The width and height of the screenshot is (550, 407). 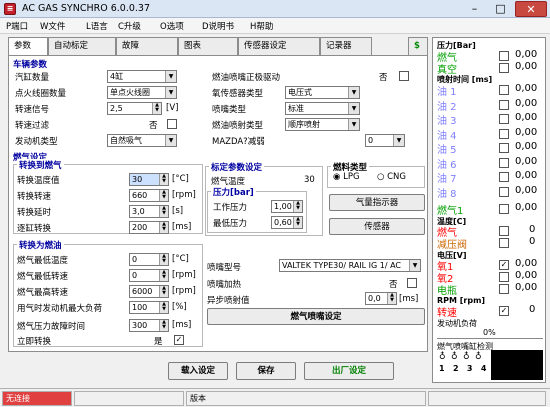 What do you see at coordinates (504, 162) in the screenshot?
I see `oil-6-checkbox` at bounding box center [504, 162].